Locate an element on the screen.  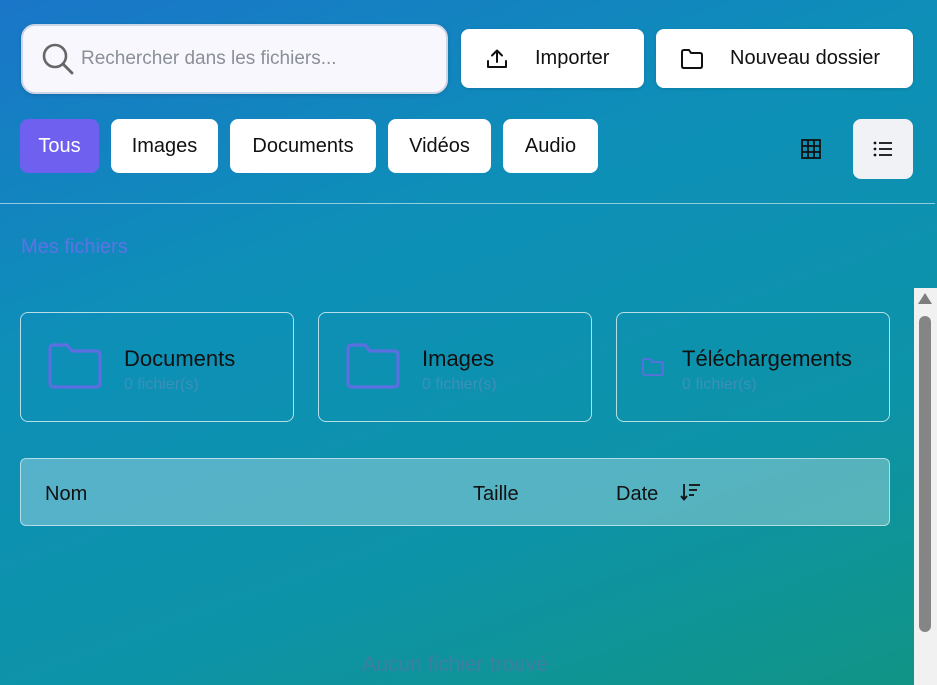
column-name: Nom is located at coordinates (66, 494).